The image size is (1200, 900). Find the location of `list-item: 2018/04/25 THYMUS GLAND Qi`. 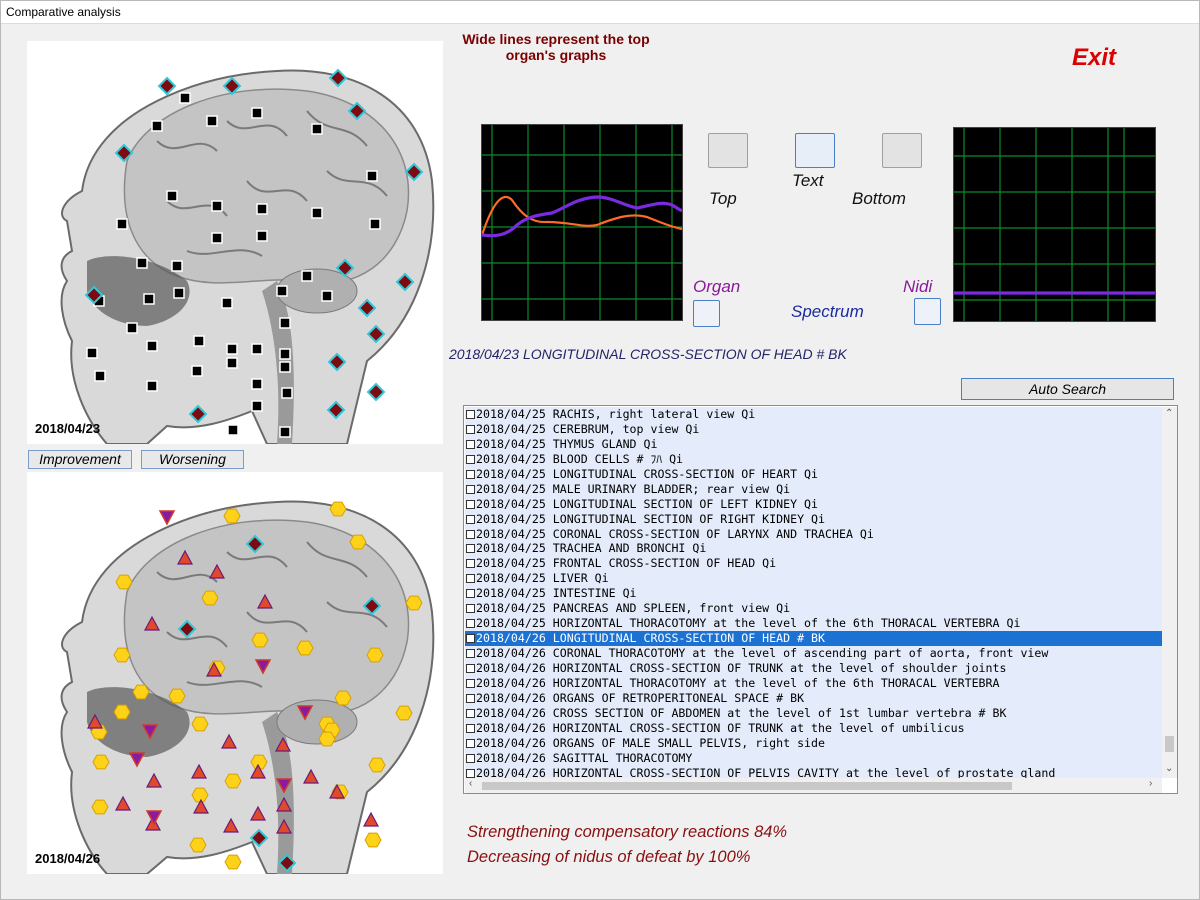

list-item: 2018/04/25 THYMUS GLAND Qi is located at coordinates (813, 444).